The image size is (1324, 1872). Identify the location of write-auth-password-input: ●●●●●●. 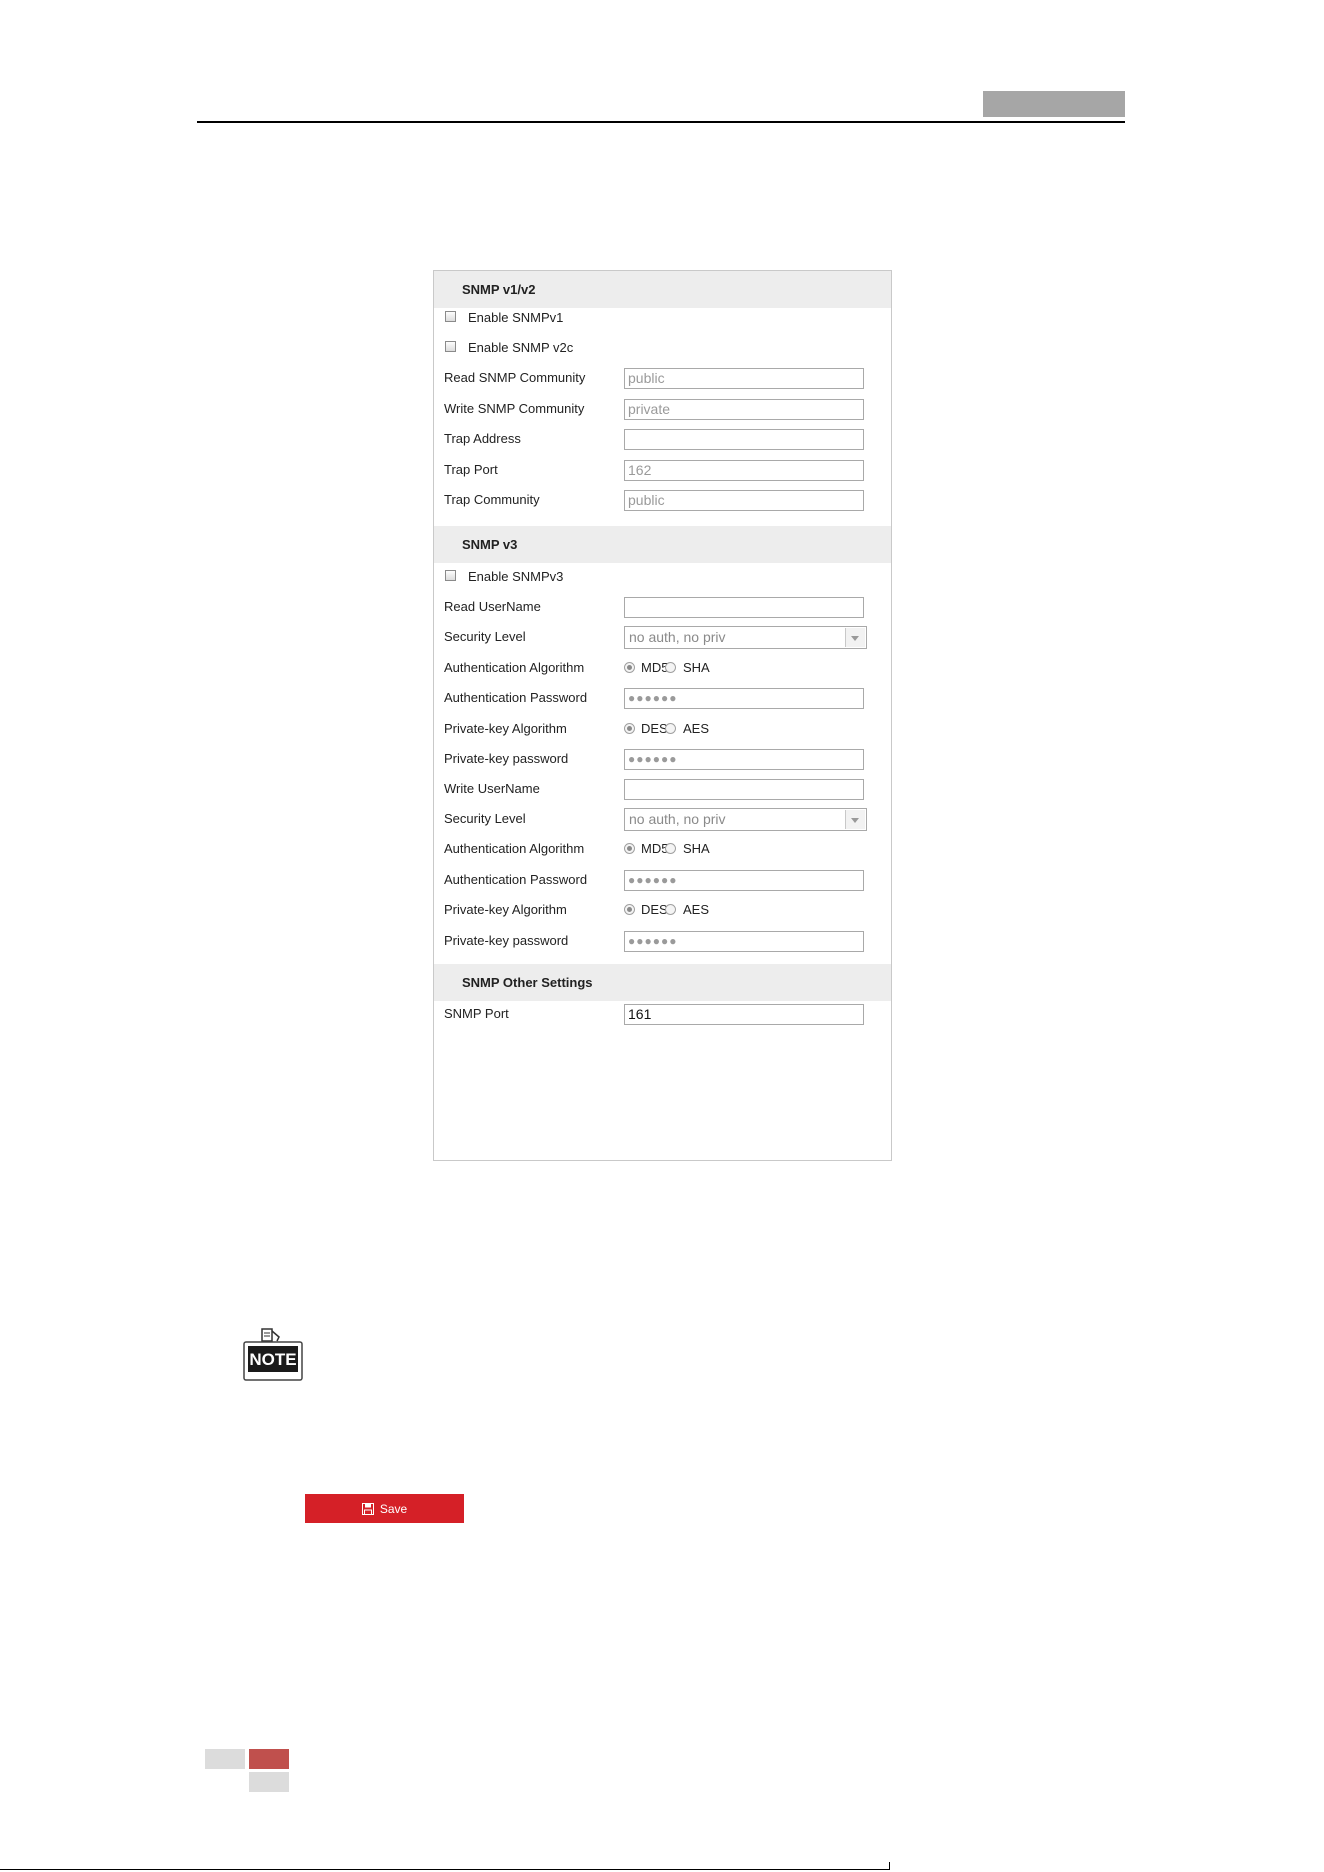
(744, 880).